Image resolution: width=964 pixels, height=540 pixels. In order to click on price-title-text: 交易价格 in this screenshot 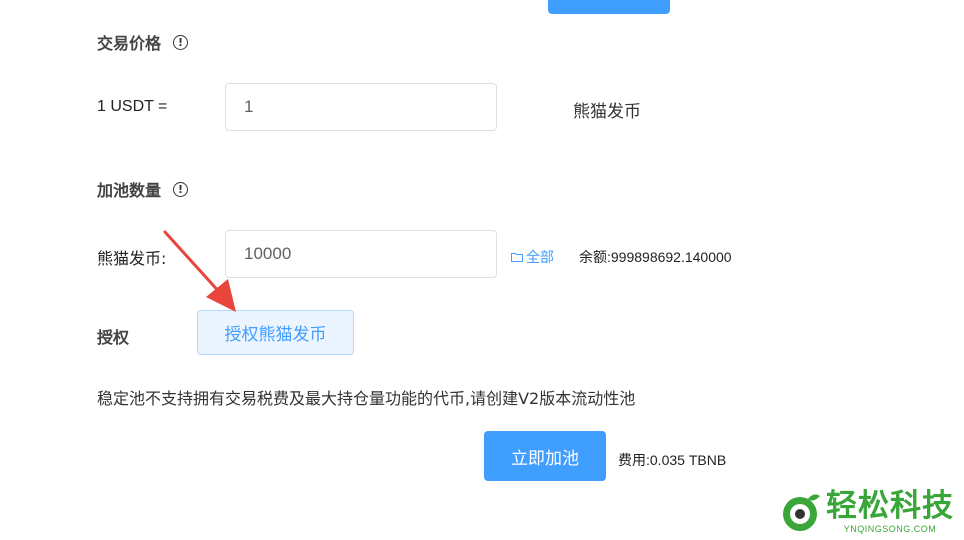, I will do `click(129, 43)`.